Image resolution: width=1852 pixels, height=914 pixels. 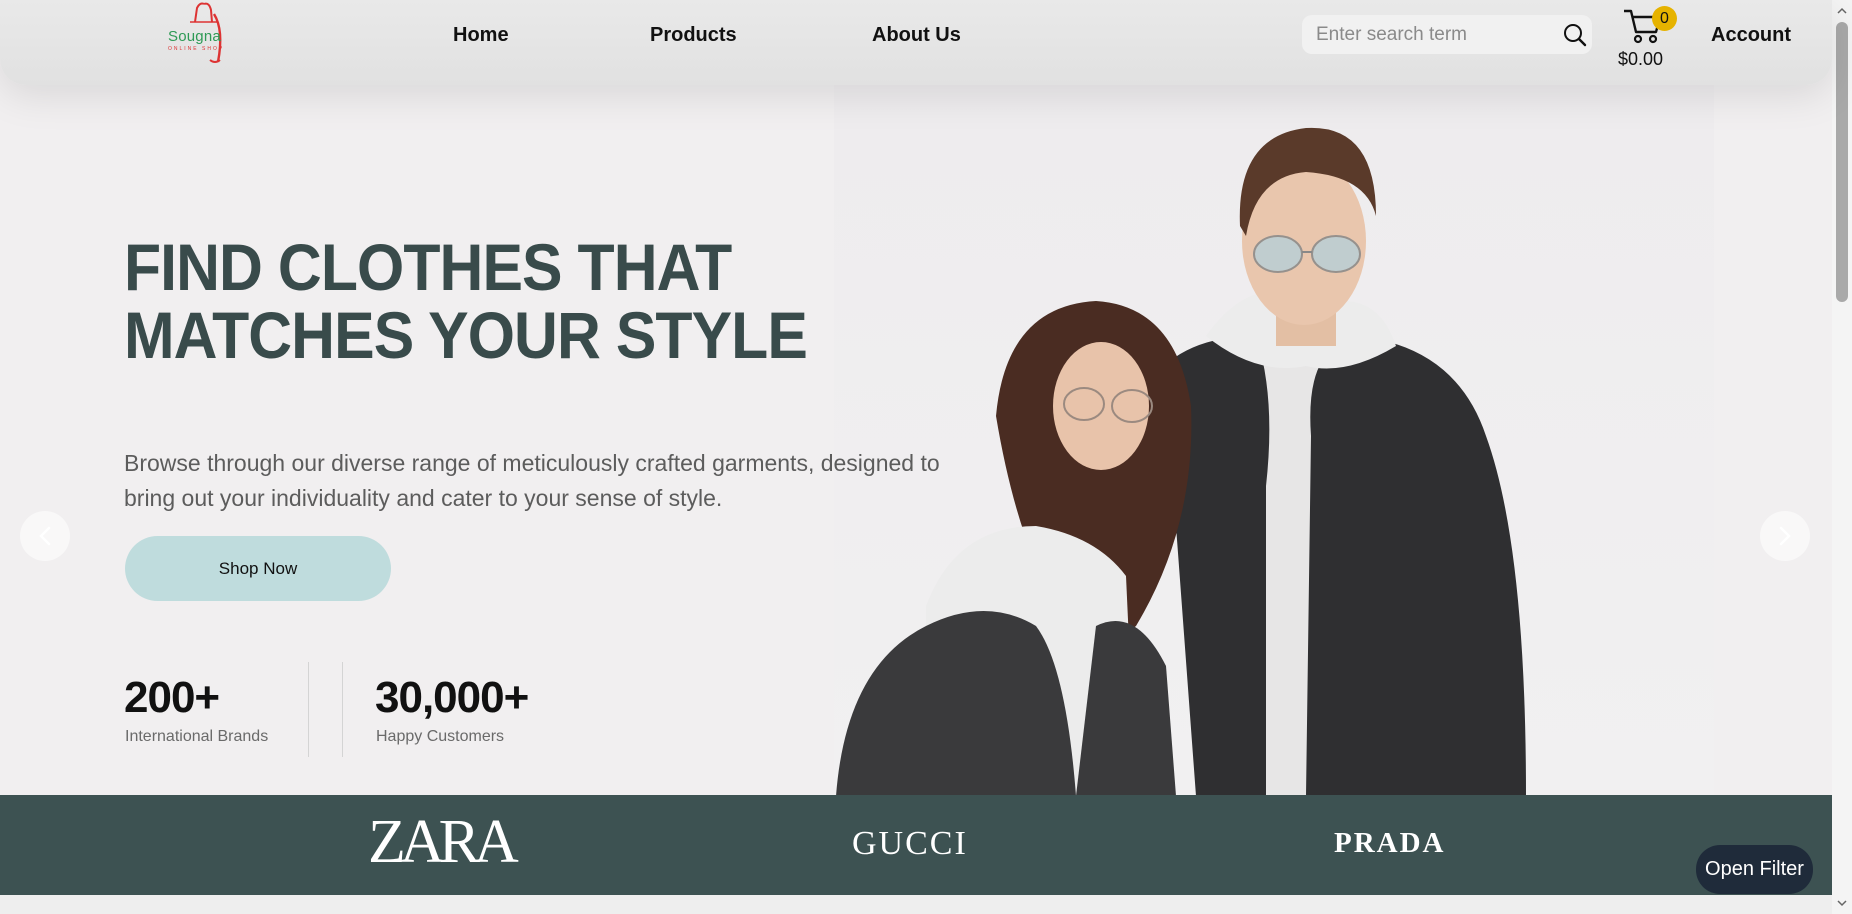 I want to click on search-box, so click(x=1447, y=34).